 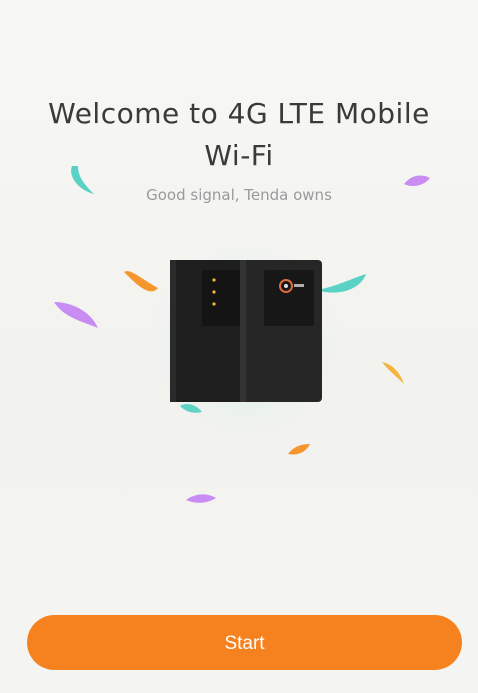 I want to click on welcome-title-line-1: Welcome to 4G LTE Mobile, so click(x=239, y=113).